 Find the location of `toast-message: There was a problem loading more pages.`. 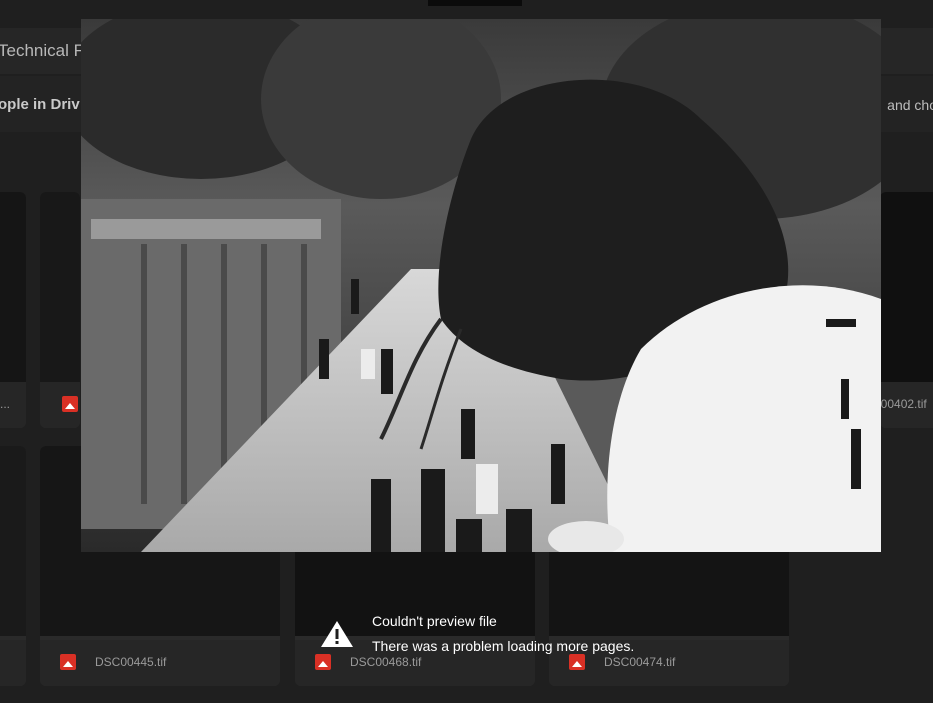

toast-message: There was a problem loading more pages. is located at coordinates (503, 646).